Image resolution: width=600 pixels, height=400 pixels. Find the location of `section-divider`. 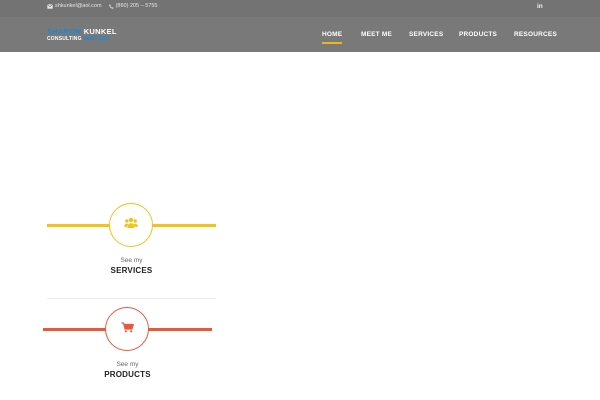

section-divider is located at coordinates (131, 298).